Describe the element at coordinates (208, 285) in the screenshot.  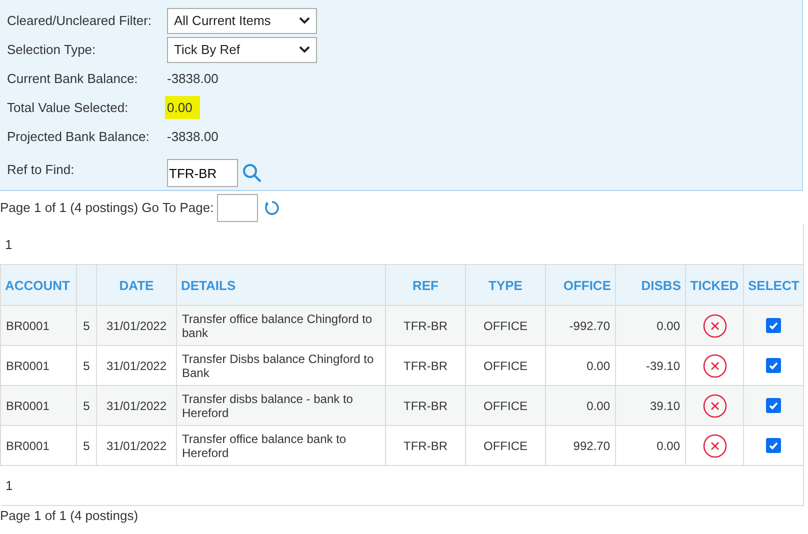
I see `column-header: DETAILS` at that location.